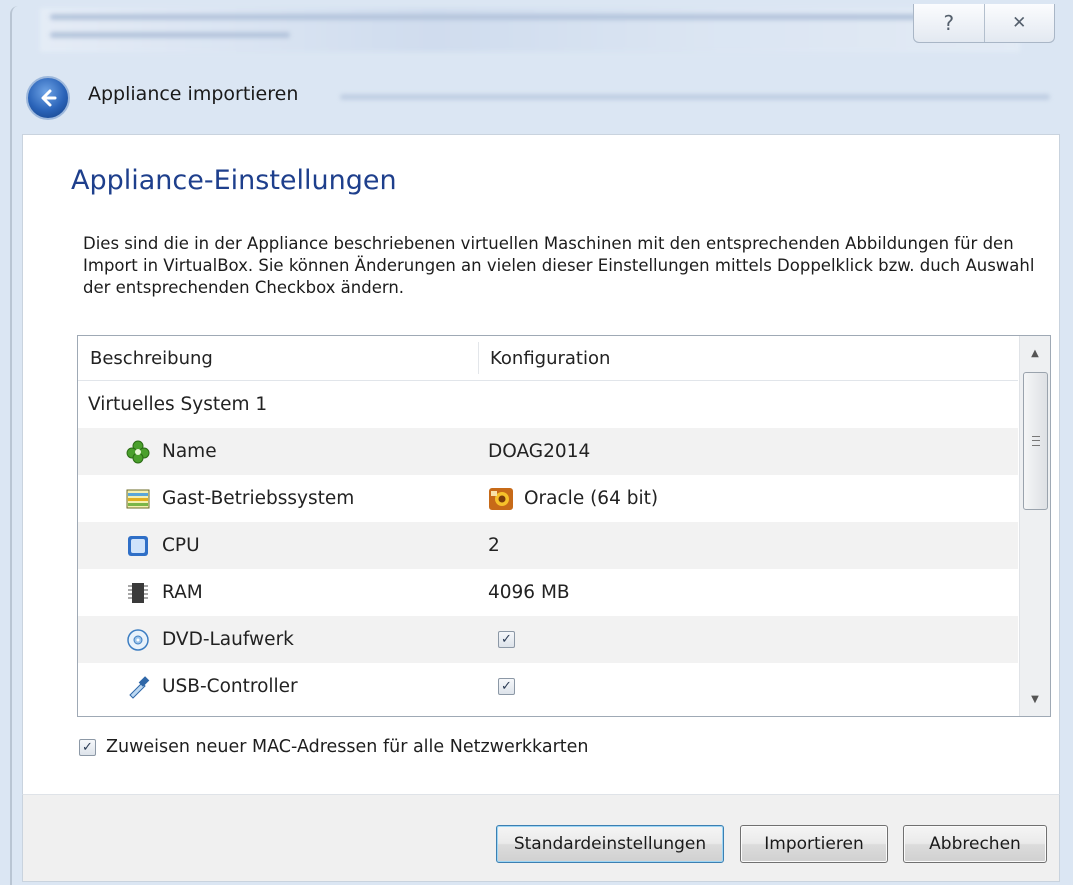  What do you see at coordinates (228, 639) in the screenshot?
I see `row-label: DVD-Laufwerk` at bounding box center [228, 639].